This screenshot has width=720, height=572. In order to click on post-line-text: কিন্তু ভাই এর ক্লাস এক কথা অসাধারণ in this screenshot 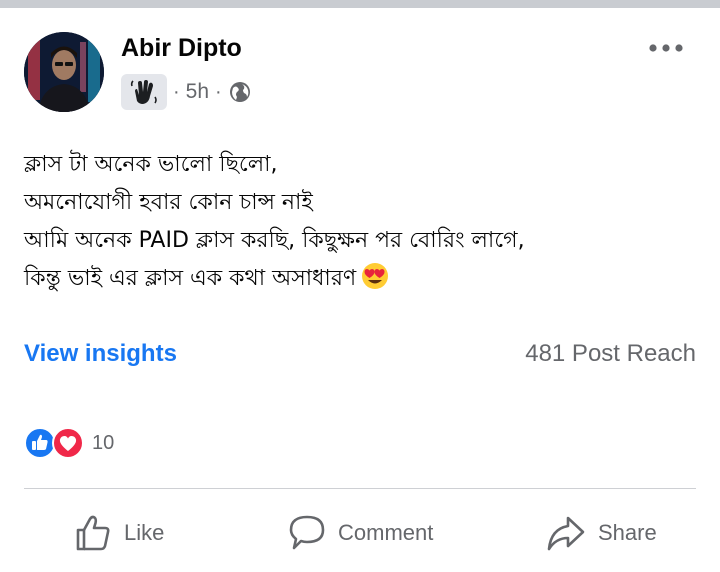, I will do `click(190, 278)`.